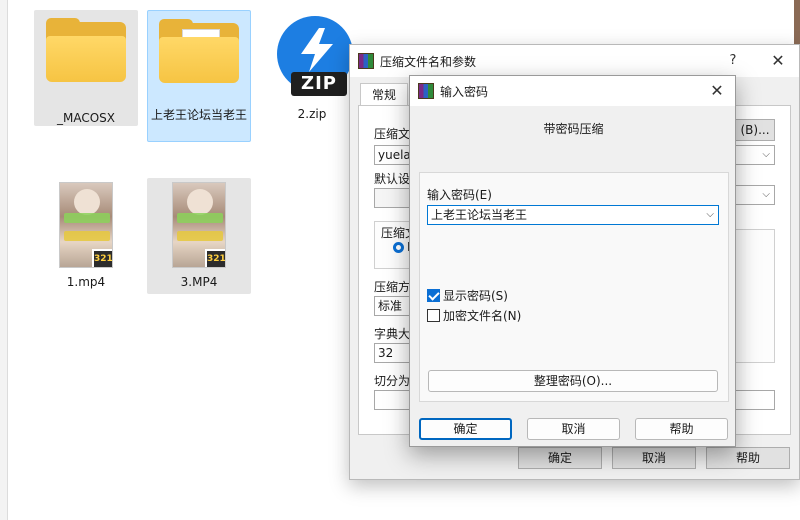 This screenshot has width=800, height=520. I want to click on folder-label: _MACOSX, so click(85, 118).